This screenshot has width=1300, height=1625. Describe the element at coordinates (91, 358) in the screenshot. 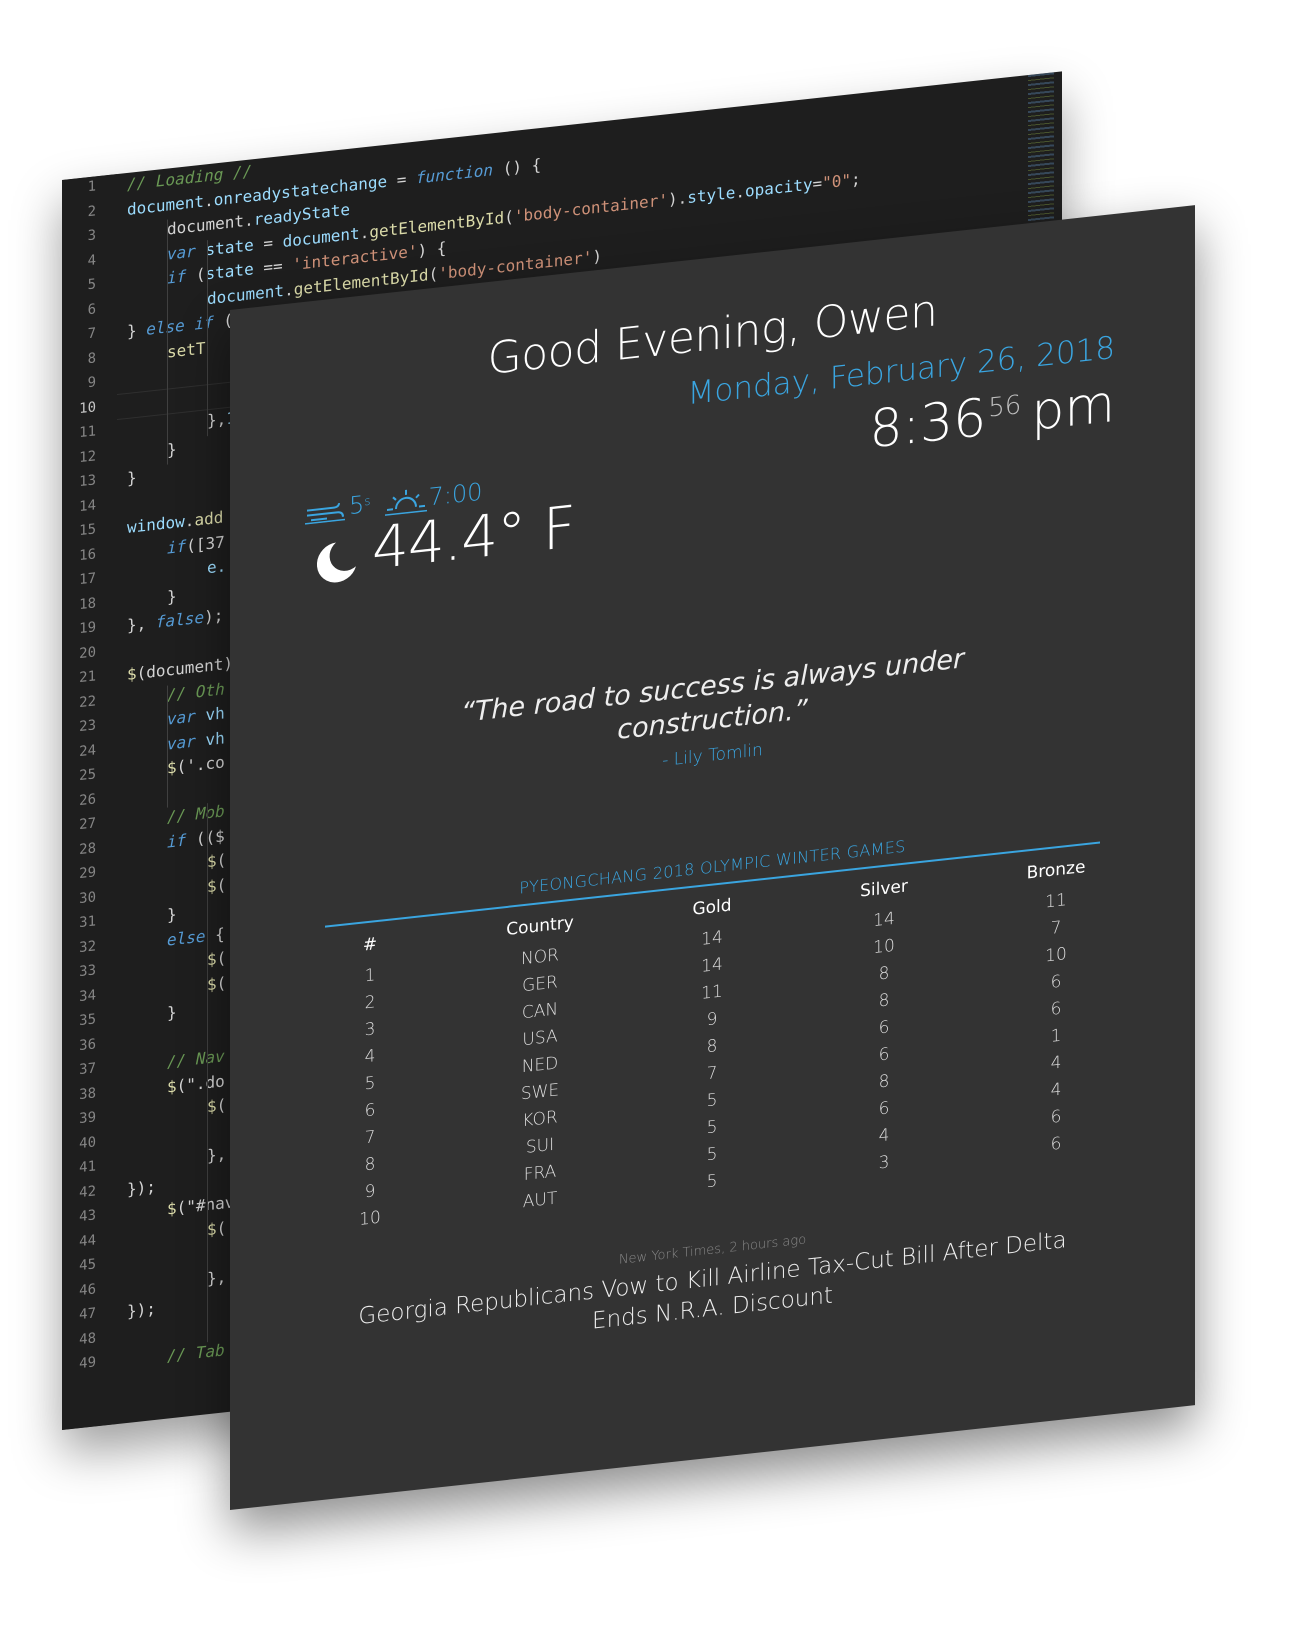

I see `line-number: 8` at that location.